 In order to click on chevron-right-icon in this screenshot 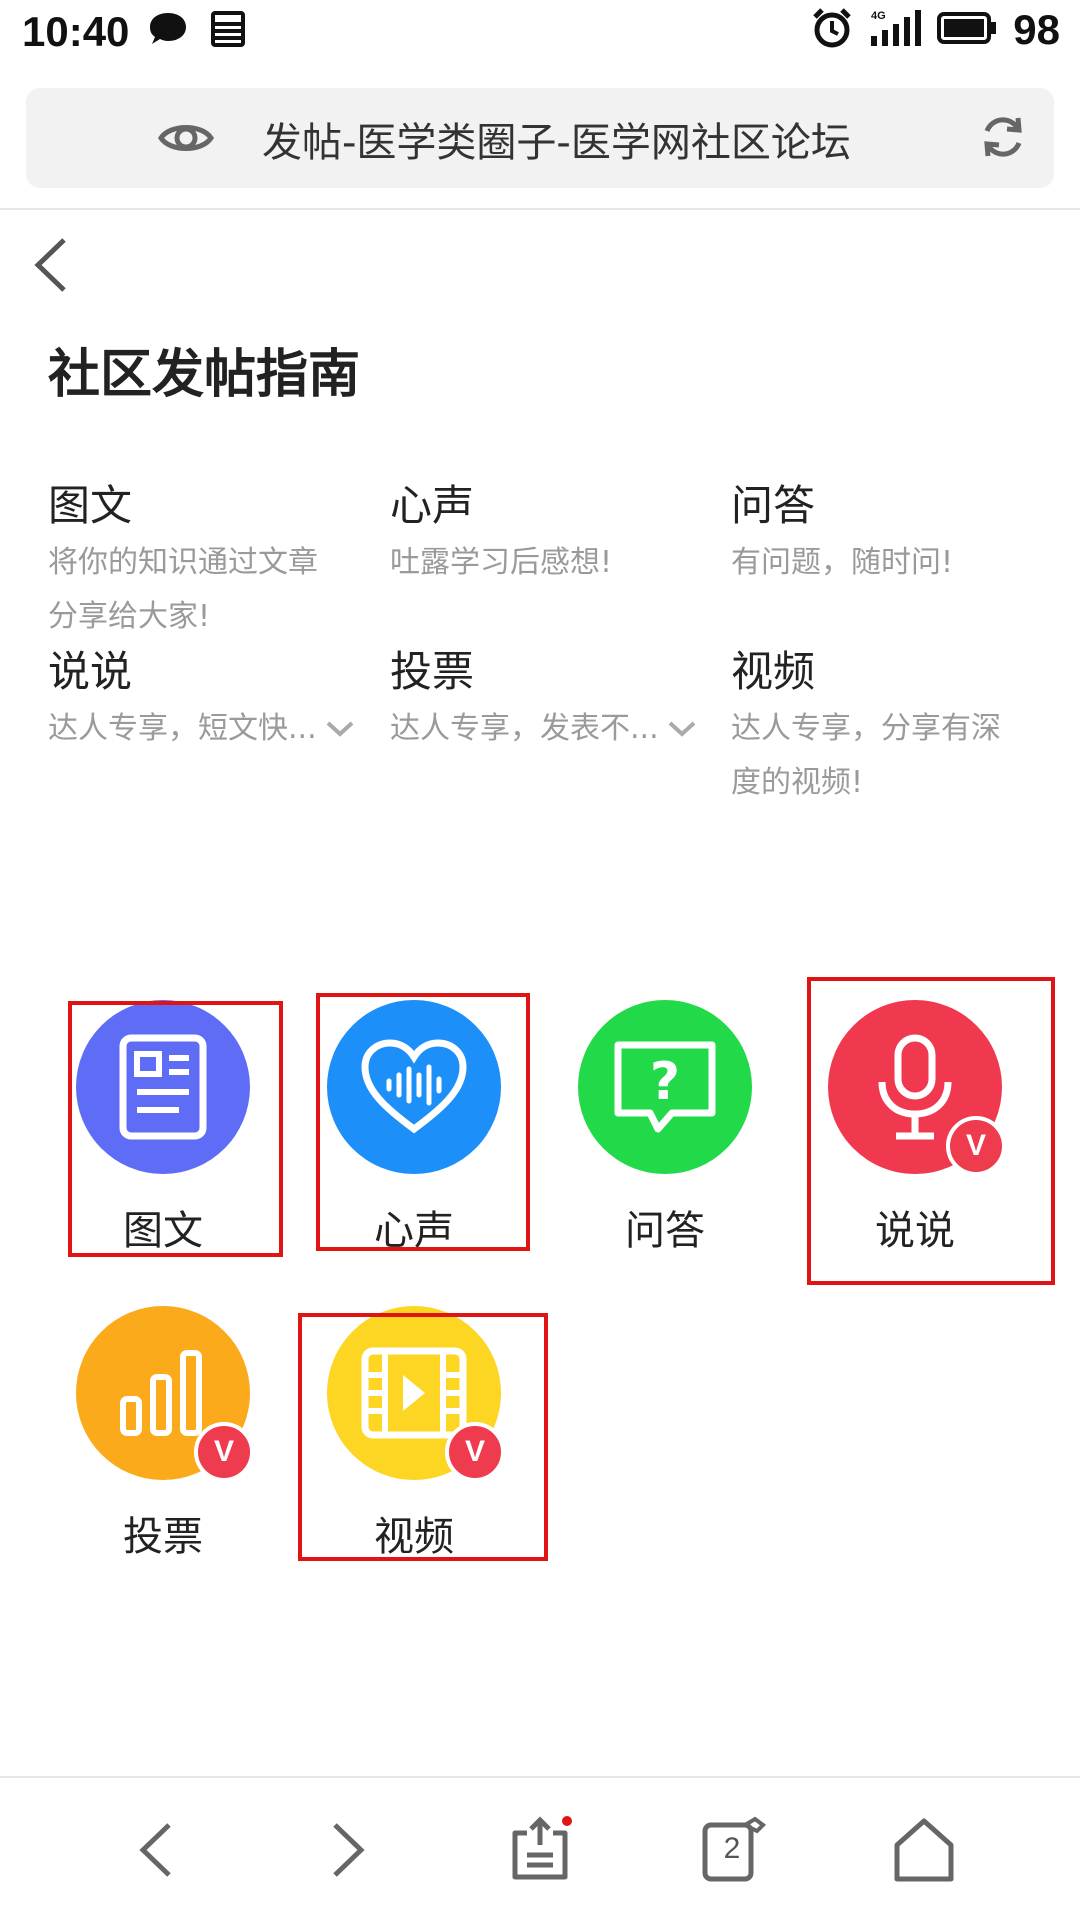, I will do `click(349, 1850)`.